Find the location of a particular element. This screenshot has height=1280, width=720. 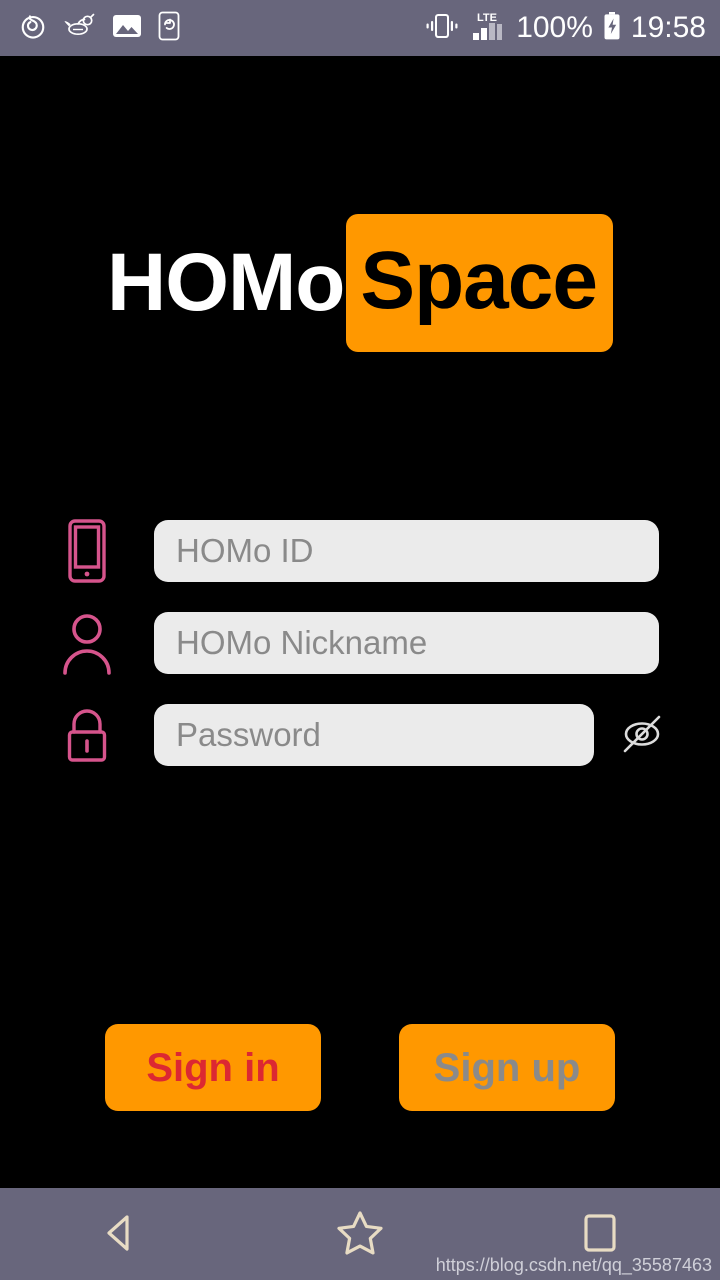

phone-device-icon is located at coordinates (87, 551).